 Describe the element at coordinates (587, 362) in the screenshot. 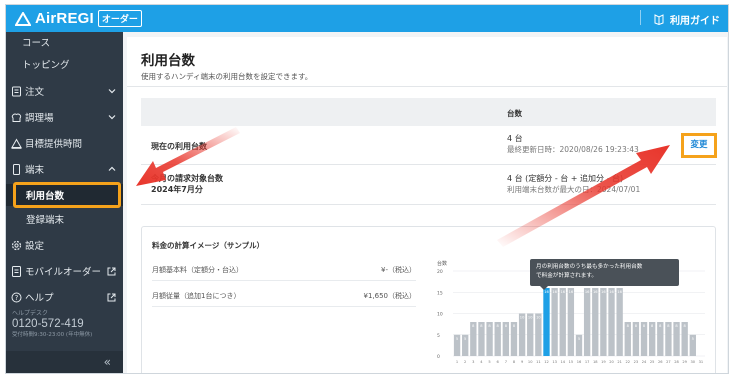

I see `x-tick-label: 17` at that location.